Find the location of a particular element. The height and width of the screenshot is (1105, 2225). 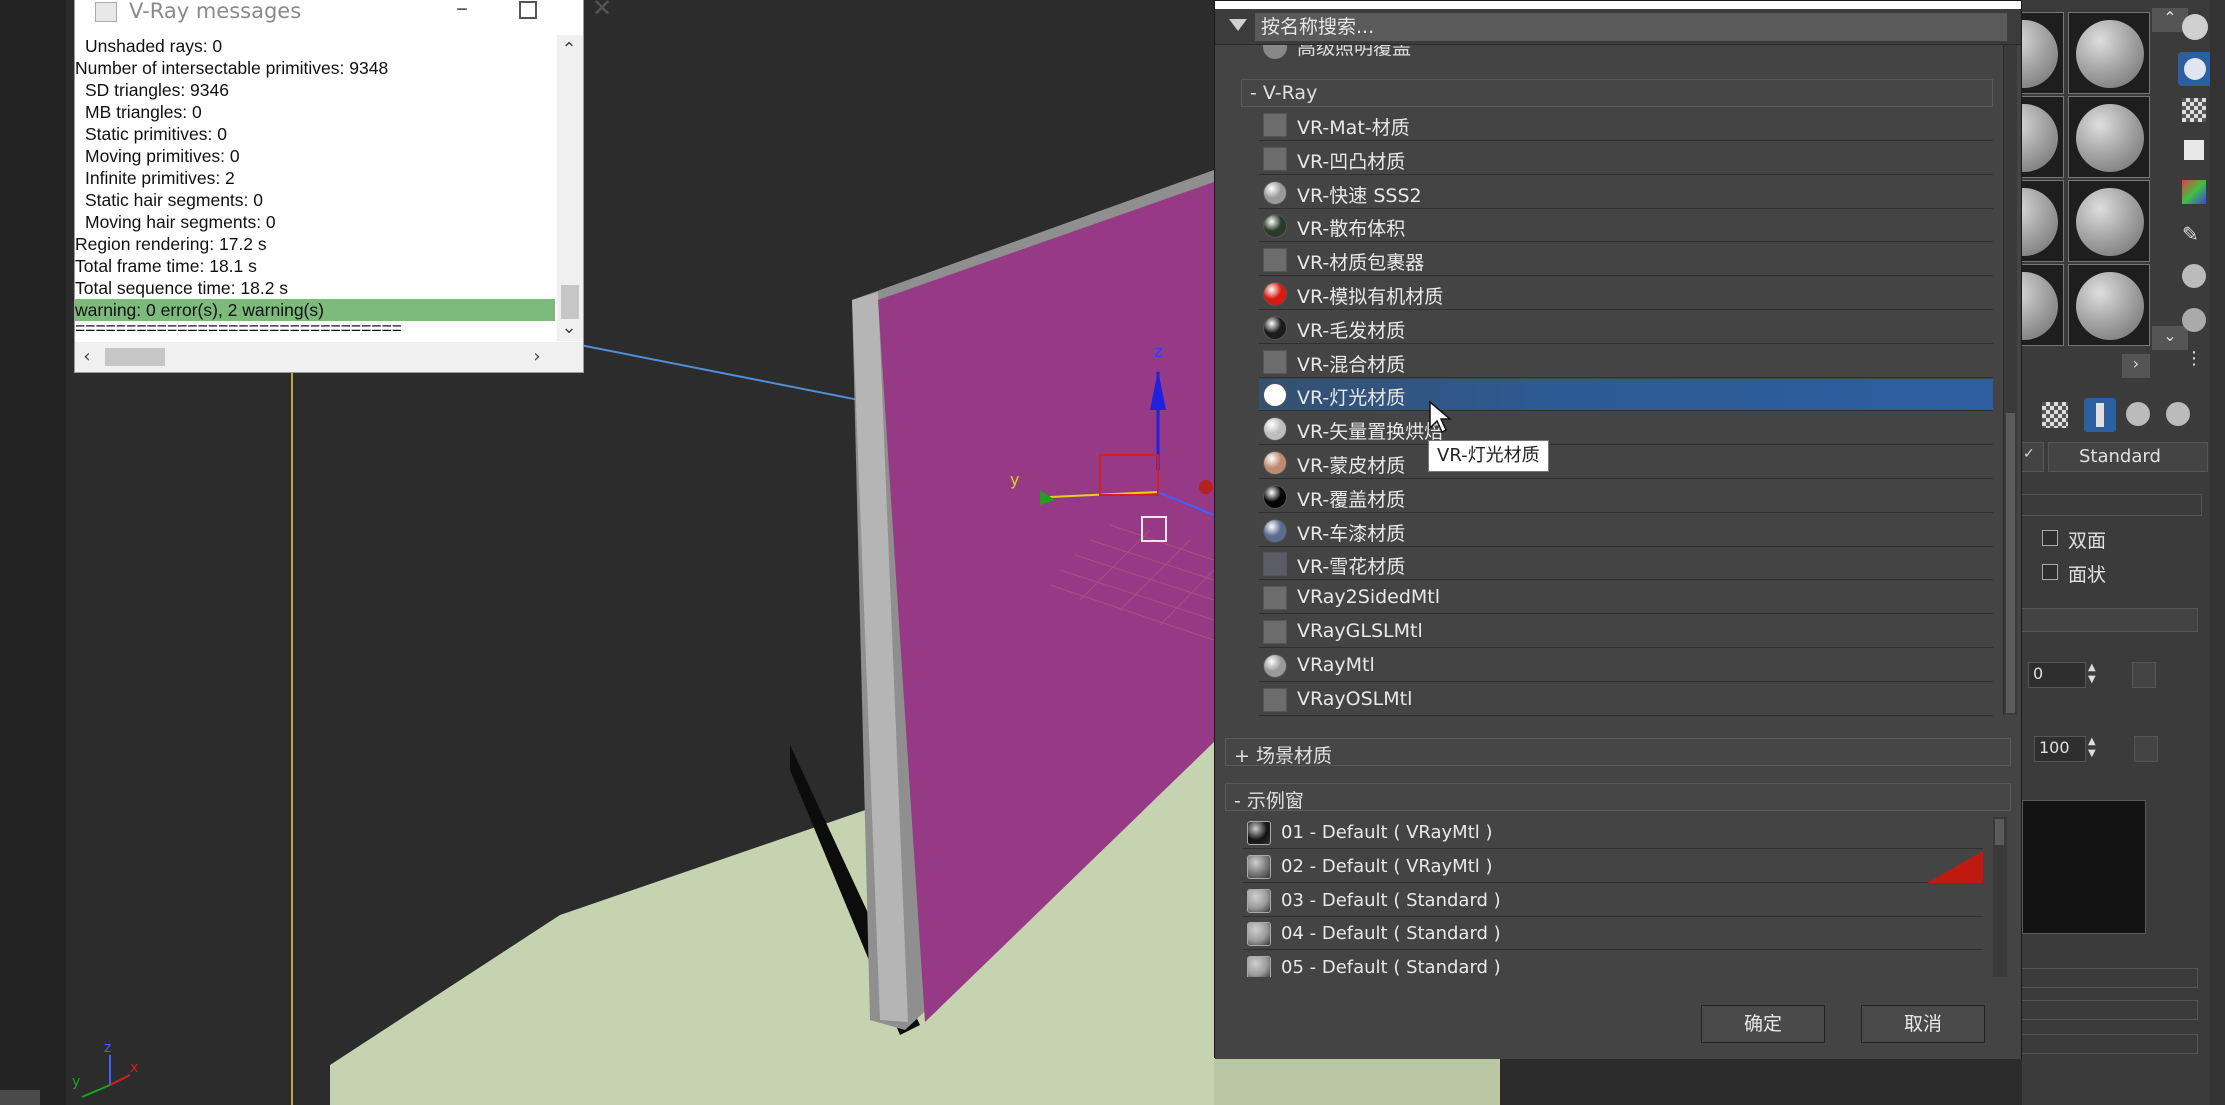

background-checker-icon is located at coordinates (2194, 110).